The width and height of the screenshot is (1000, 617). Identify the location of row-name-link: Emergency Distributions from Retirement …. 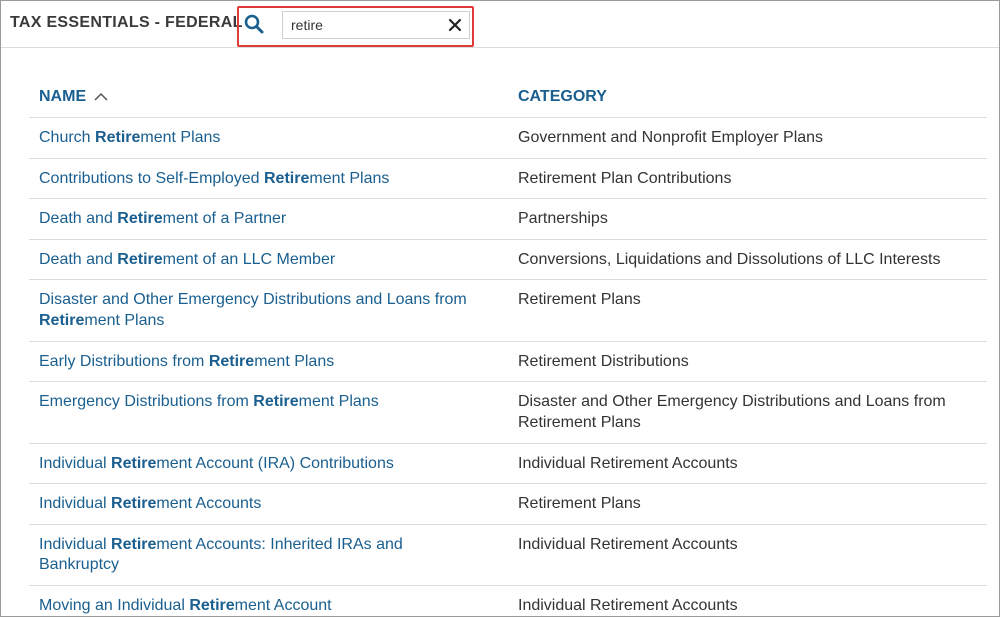
(259, 402).